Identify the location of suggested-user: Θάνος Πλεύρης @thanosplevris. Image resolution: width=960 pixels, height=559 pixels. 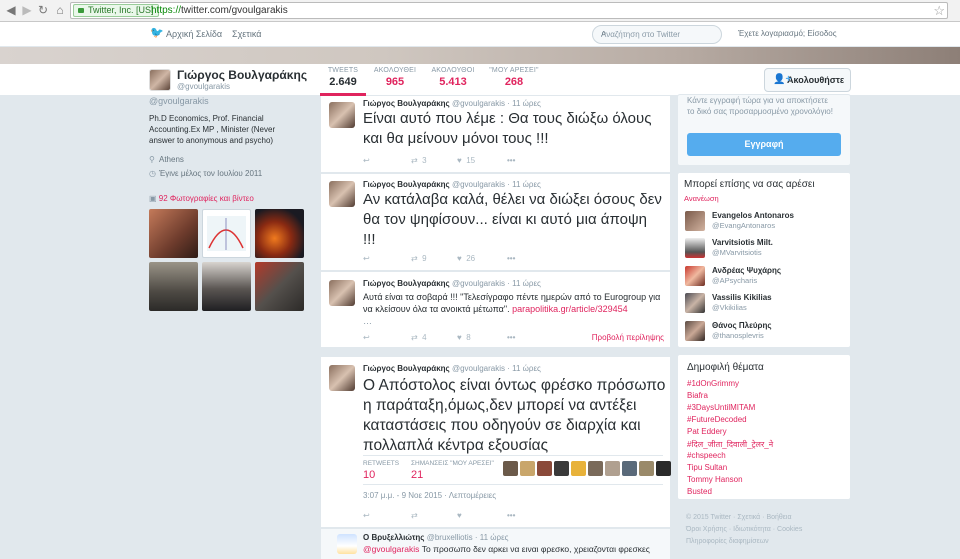
(765, 332).